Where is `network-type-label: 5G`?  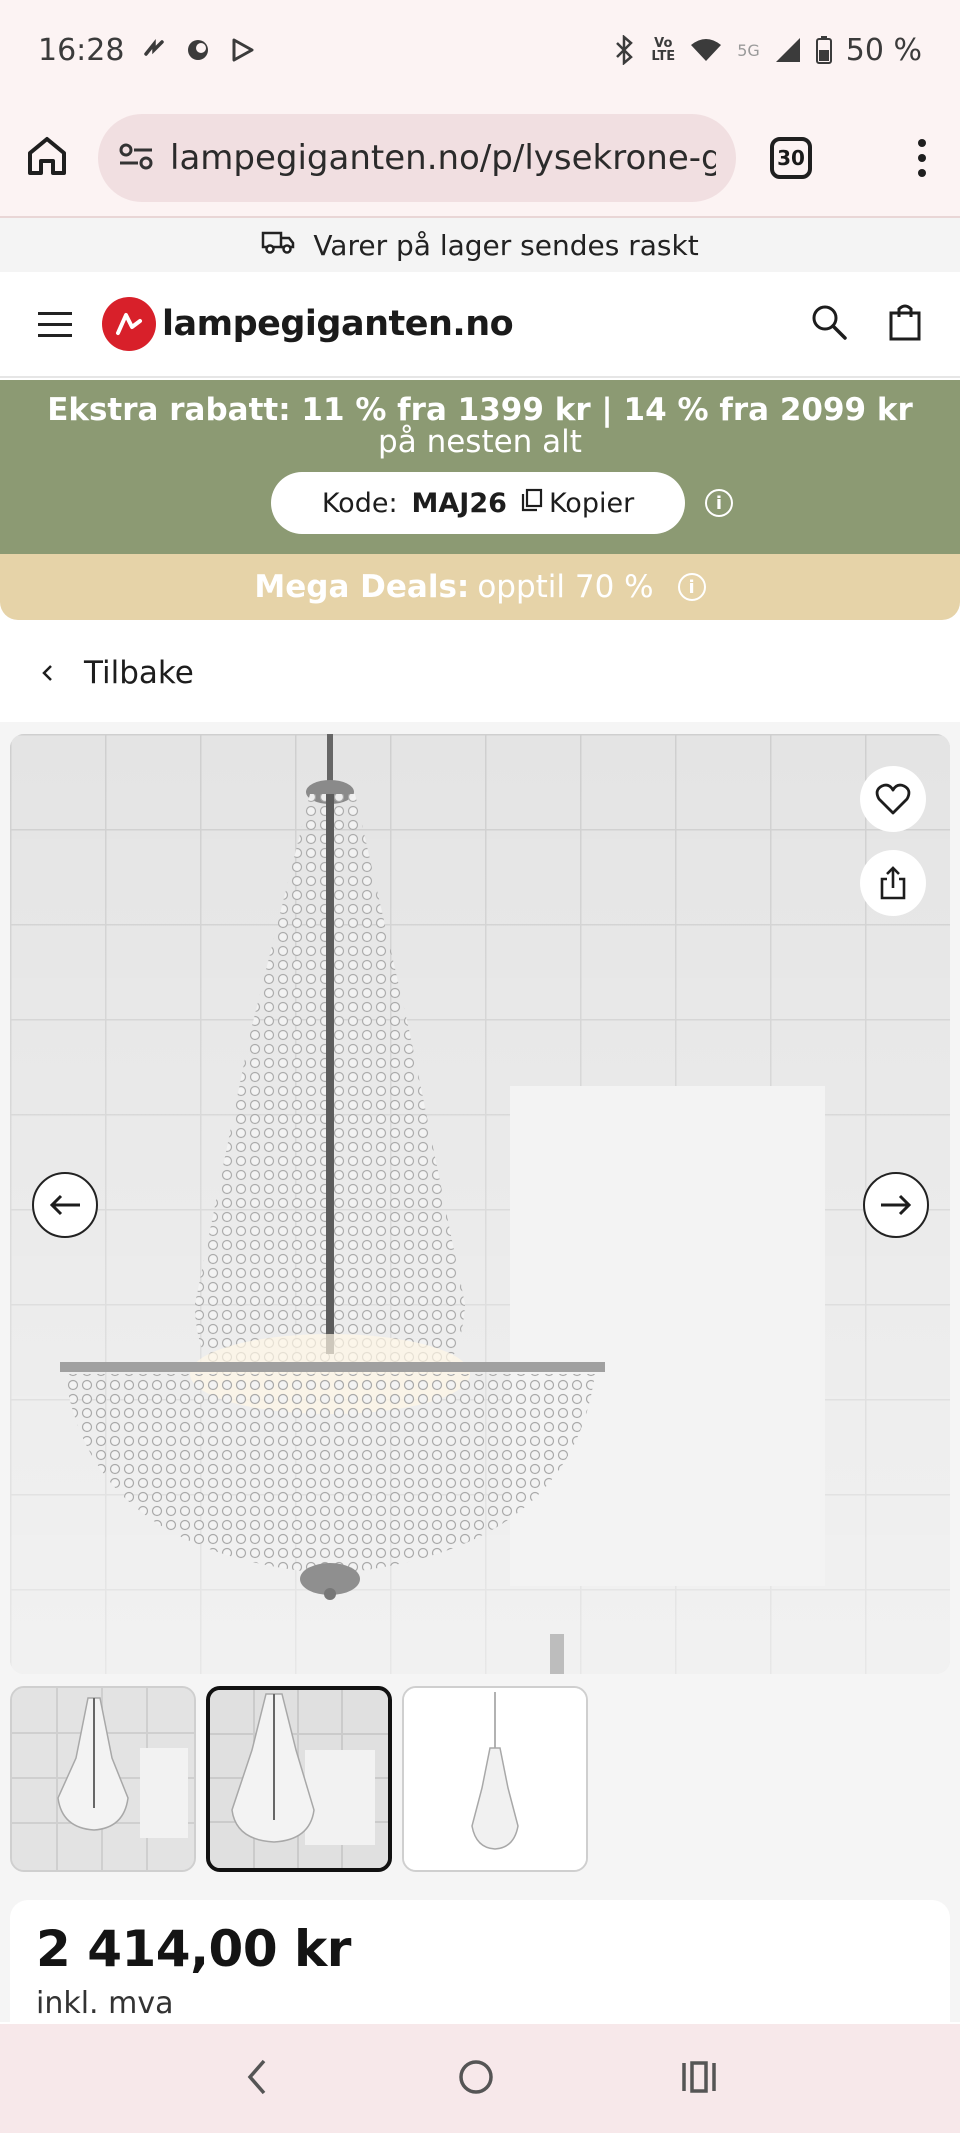 network-type-label: 5G is located at coordinates (748, 50).